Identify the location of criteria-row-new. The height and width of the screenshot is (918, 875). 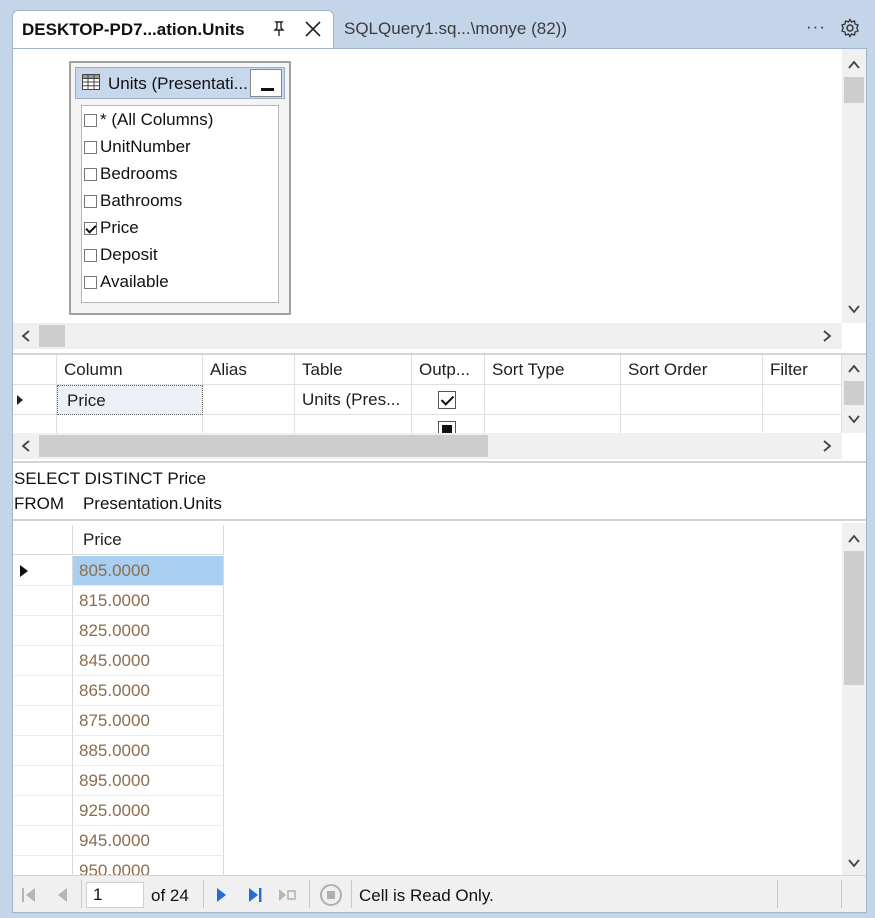
(427, 424).